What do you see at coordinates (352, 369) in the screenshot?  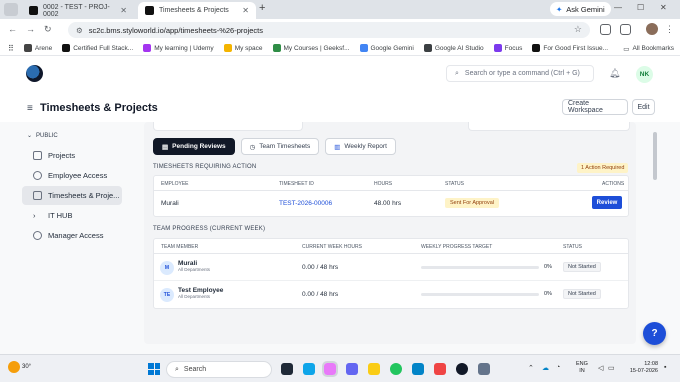 I see `teams-icon` at bounding box center [352, 369].